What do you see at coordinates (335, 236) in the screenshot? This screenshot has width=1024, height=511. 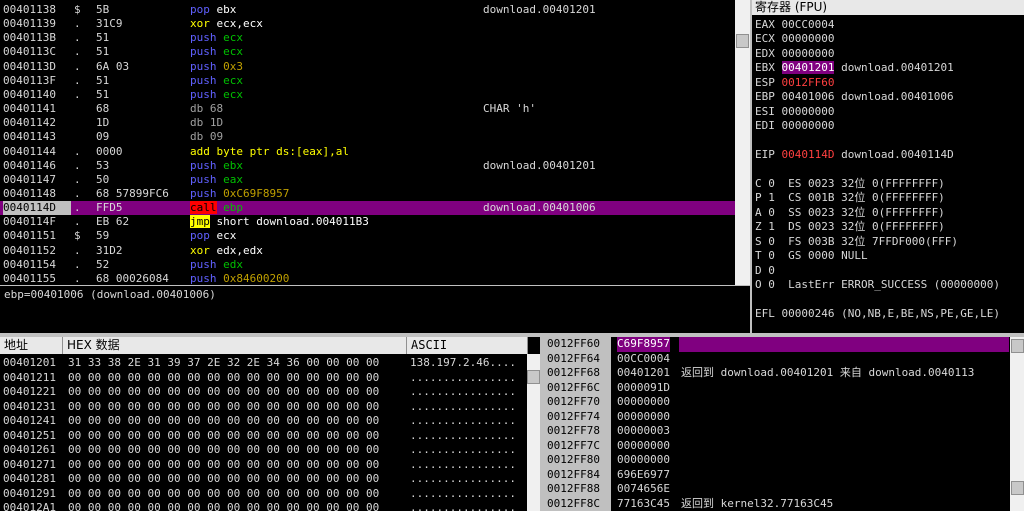 I see `instruction-text: pop ecx` at bounding box center [335, 236].